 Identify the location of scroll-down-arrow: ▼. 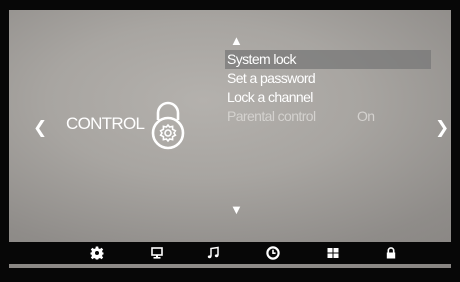
(236, 210).